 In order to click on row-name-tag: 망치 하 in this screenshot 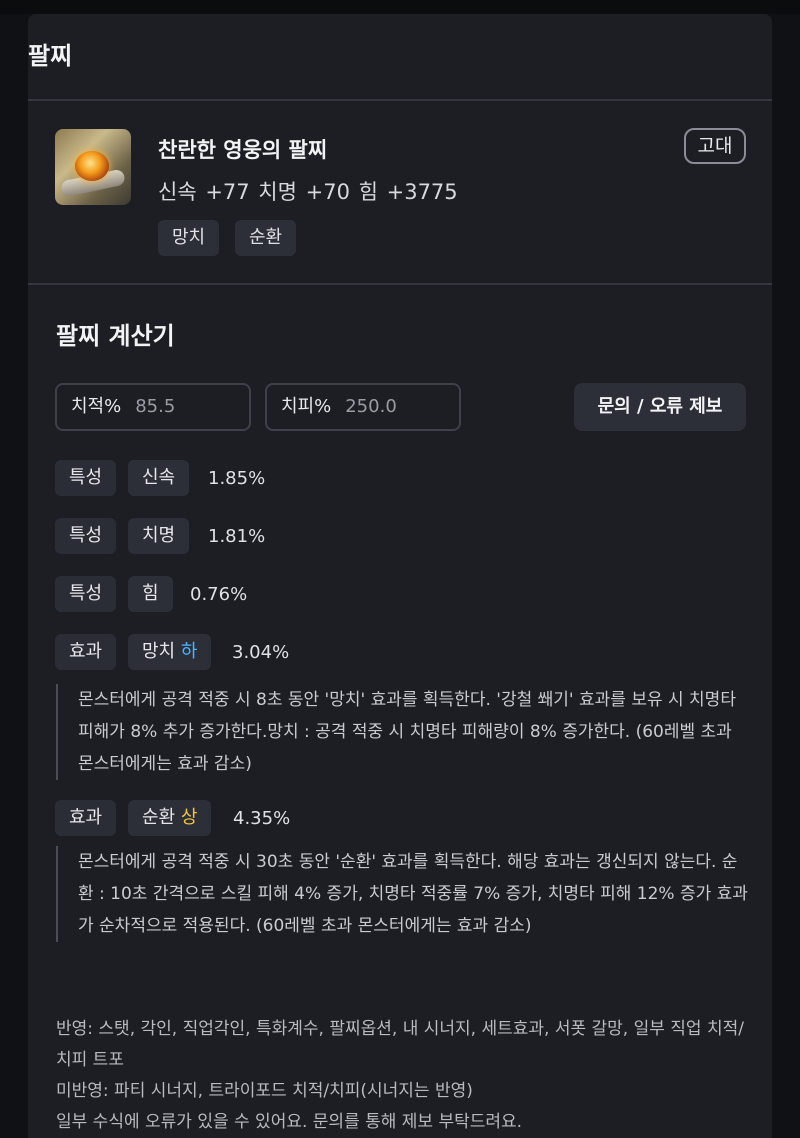, I will do `click(170, 652)`.